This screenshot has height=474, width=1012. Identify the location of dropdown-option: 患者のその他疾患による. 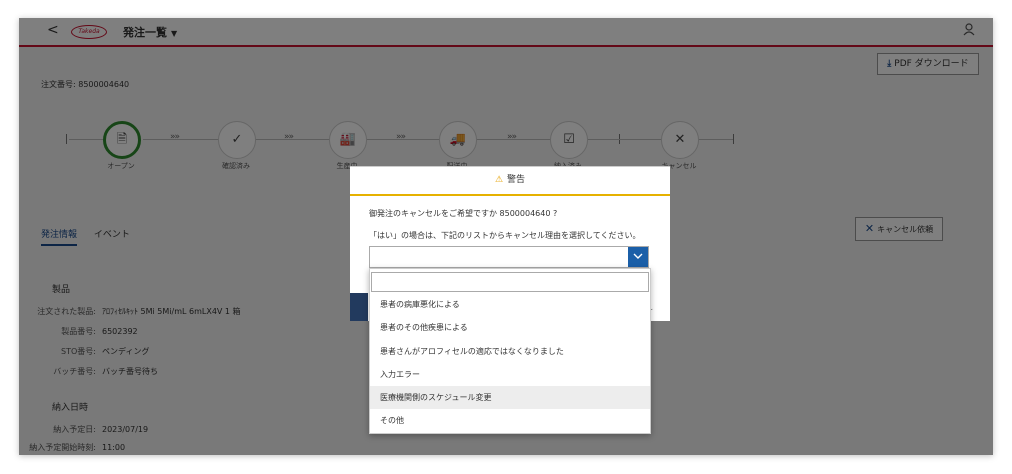
(510, 327).